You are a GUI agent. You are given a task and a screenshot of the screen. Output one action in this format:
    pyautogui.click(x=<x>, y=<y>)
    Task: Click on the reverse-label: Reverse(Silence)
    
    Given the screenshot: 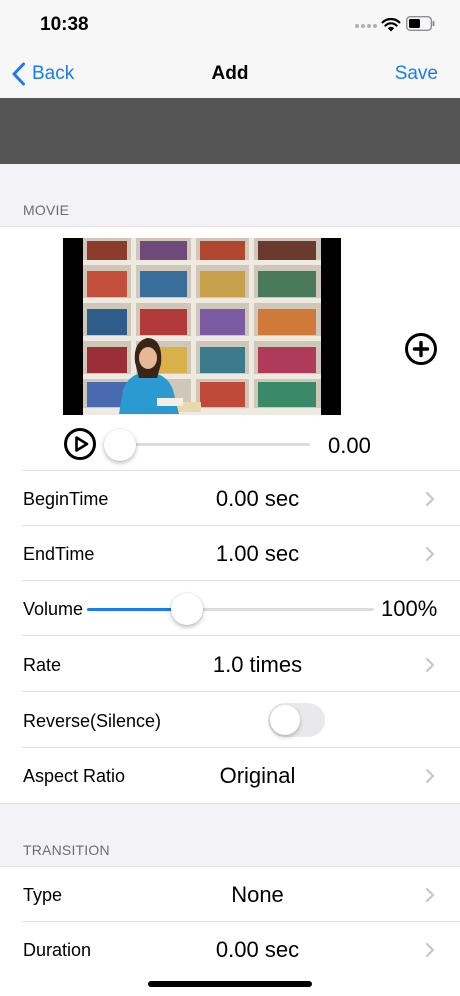 What is the action you would take?
    pyautogui.click(x=92, y=721)
    